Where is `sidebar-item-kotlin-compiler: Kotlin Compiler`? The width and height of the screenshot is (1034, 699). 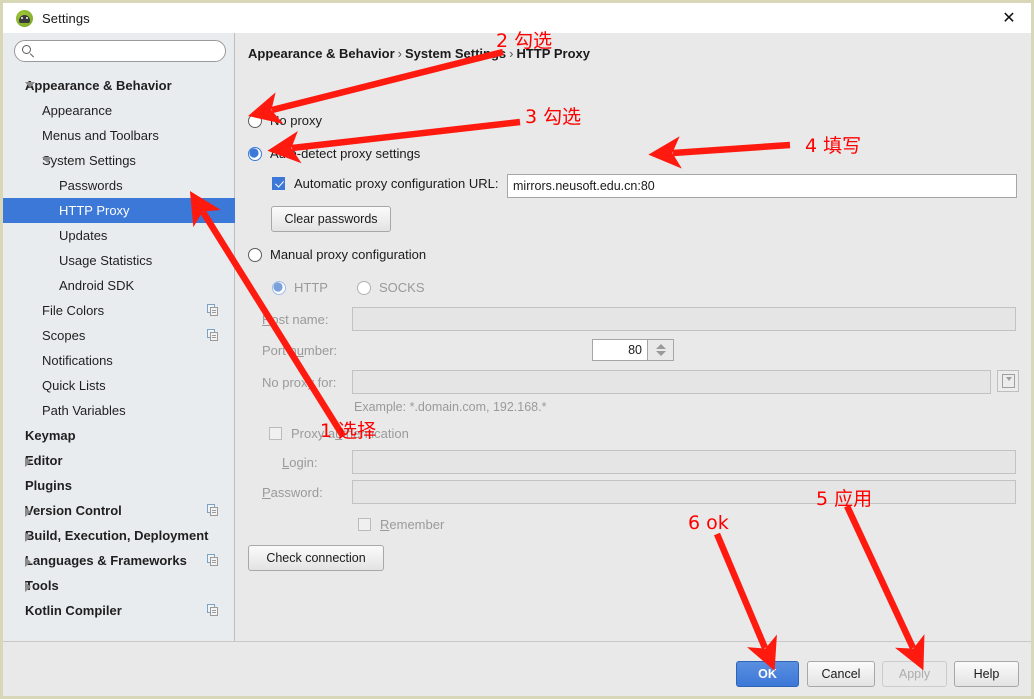
sidebar-item-kotlin-compiler: Kotlin Compiler is located at coordinates (119, 610).